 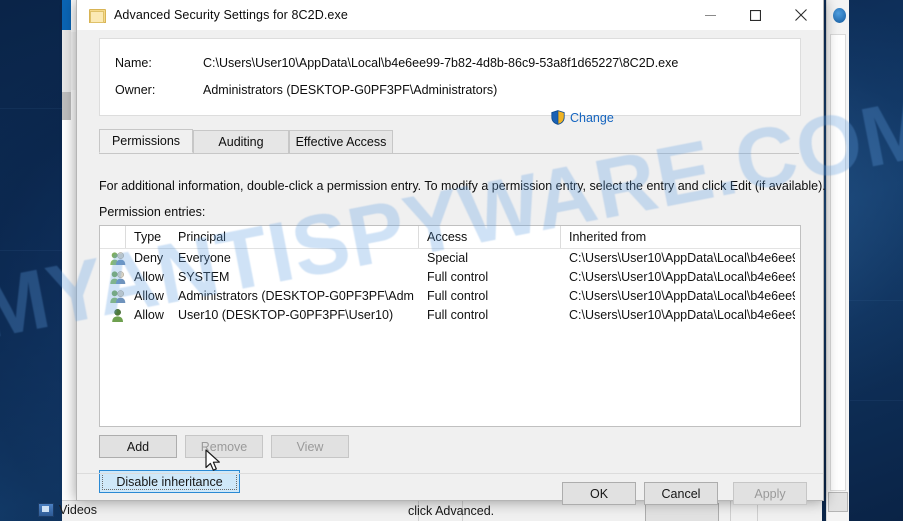 I want to click on remove-button: Remove, so click(x=224, y=446).